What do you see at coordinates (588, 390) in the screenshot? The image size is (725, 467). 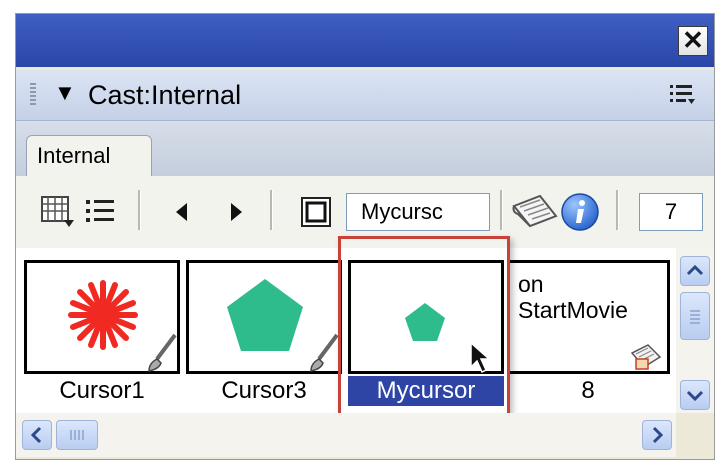 I see `member-label: 8` at bounding box center [588, 390].